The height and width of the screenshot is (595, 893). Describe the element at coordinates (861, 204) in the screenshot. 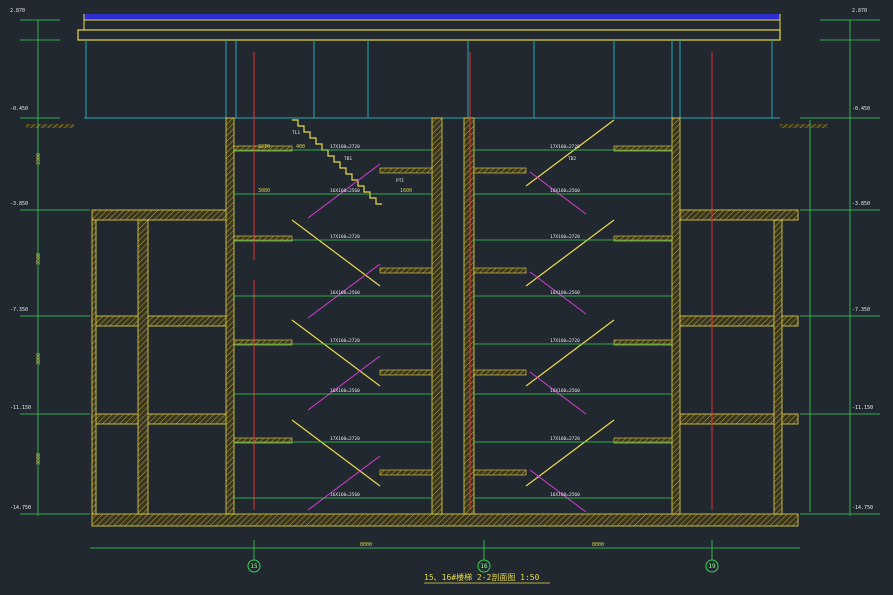

I see `elev-right-2: -3.850` at that location.